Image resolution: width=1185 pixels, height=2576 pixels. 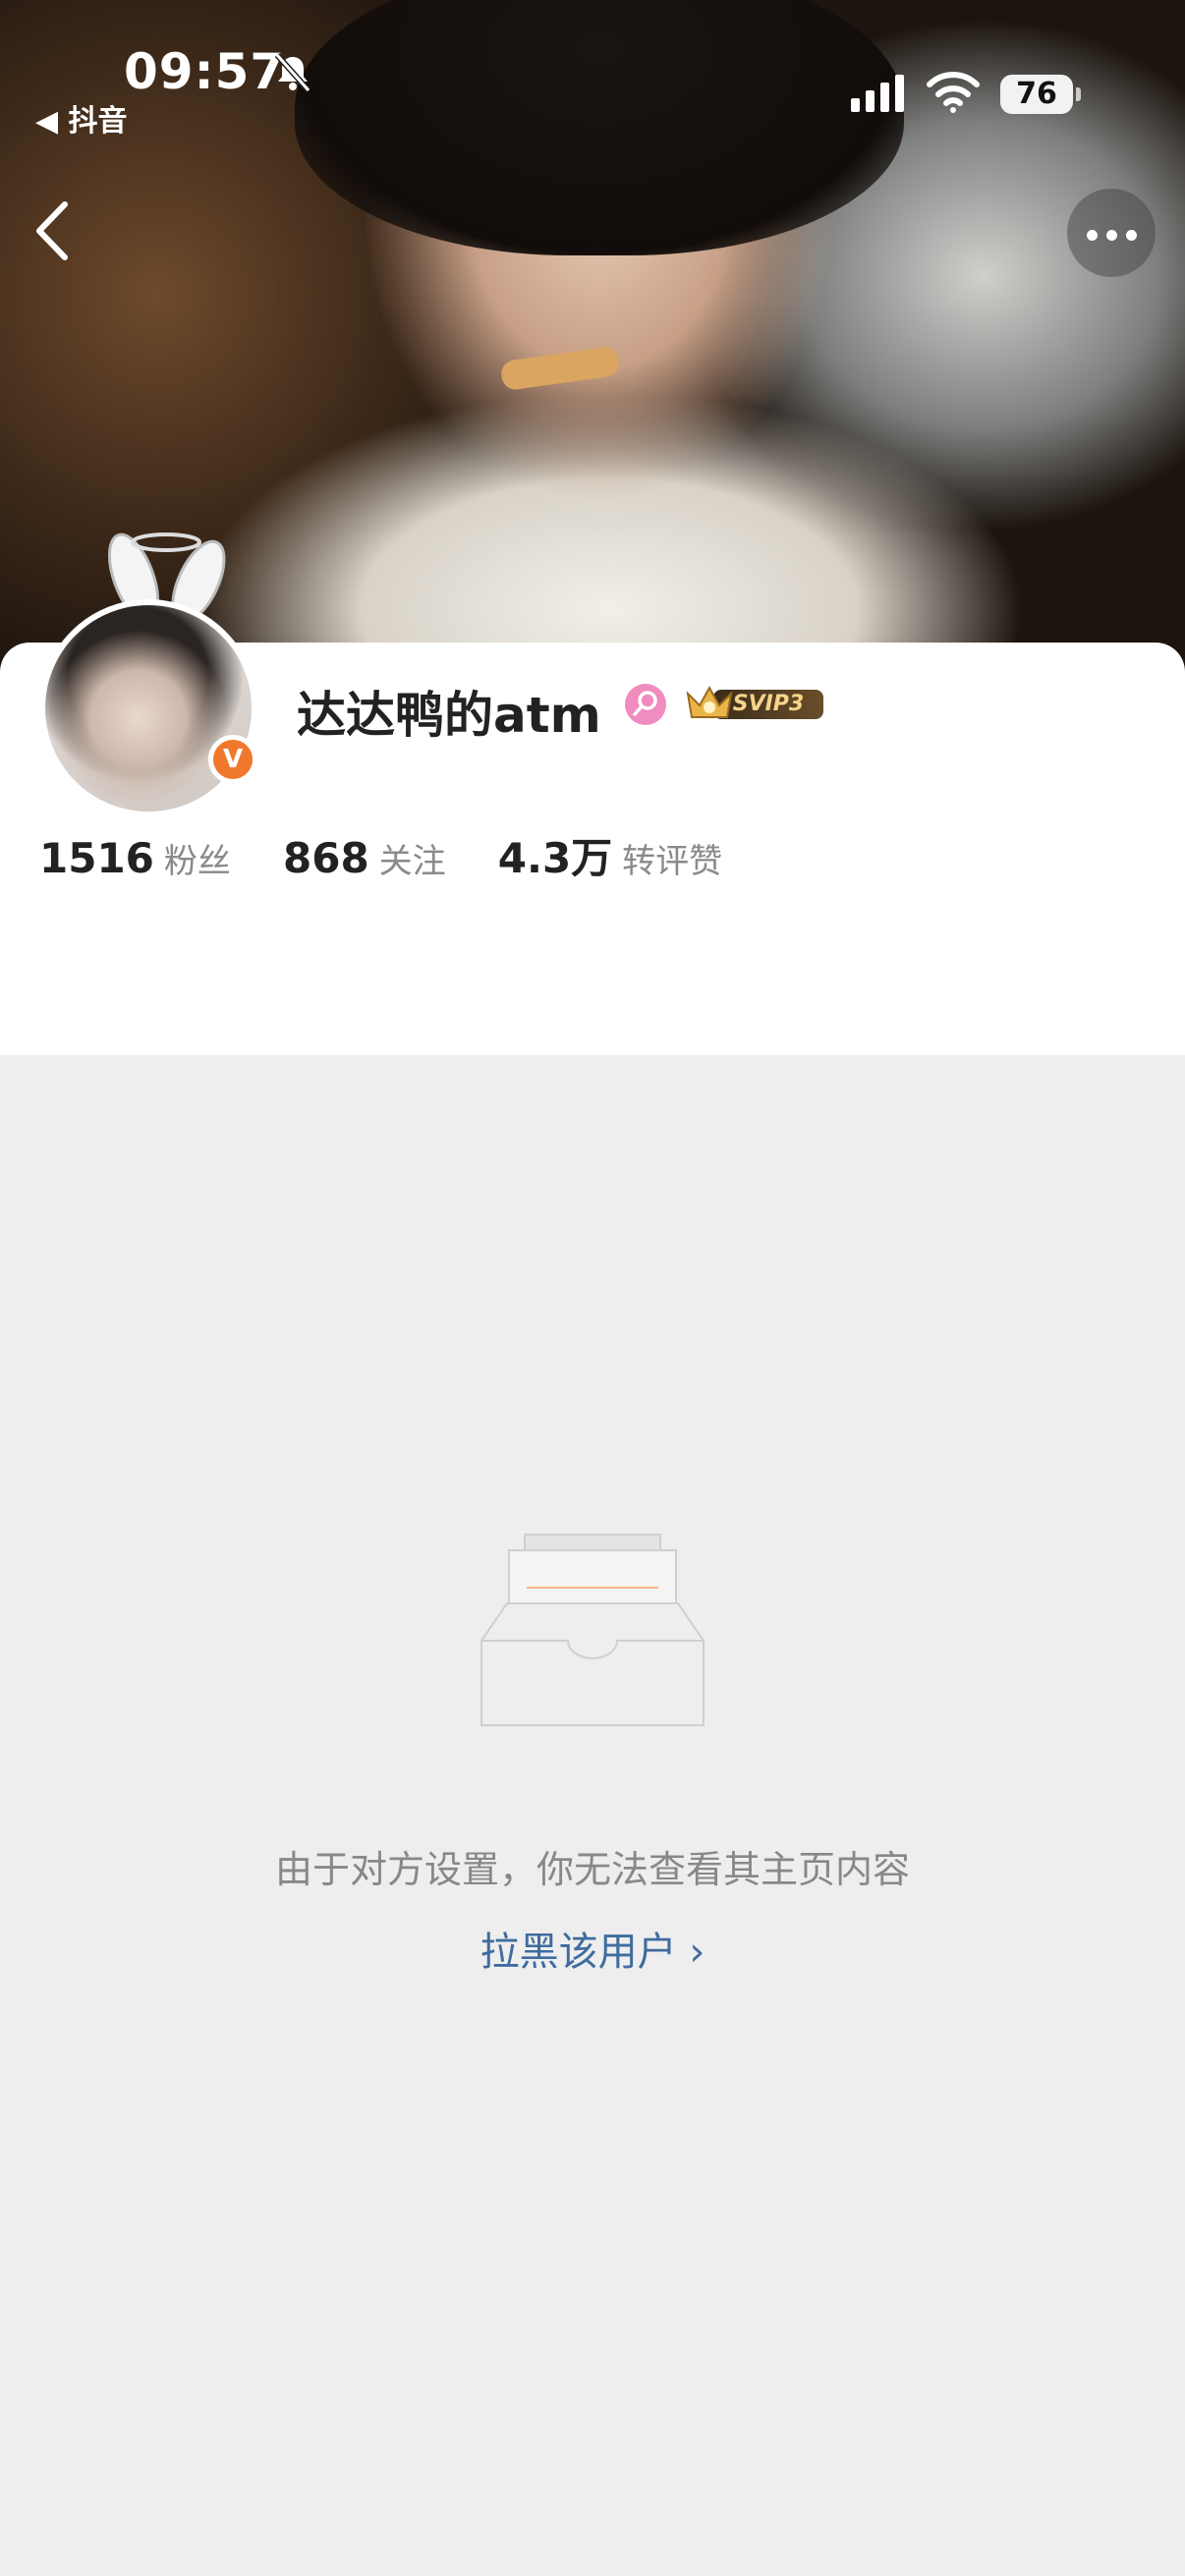 I want to click on profile-stats: 1516 粉丝 868 关注 4.3万 转评赞, so click(x=404, y=854).